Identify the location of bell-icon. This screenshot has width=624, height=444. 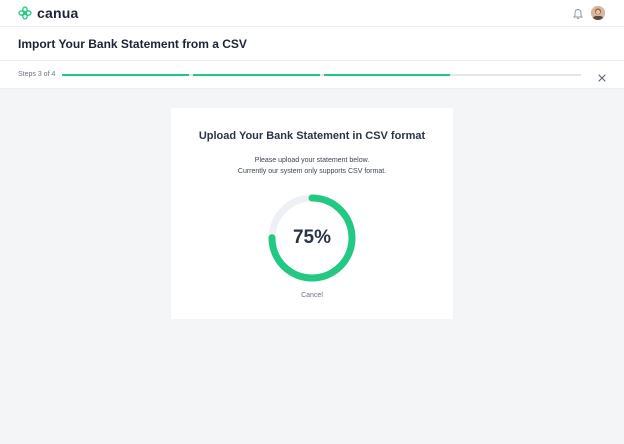
(578, 13).